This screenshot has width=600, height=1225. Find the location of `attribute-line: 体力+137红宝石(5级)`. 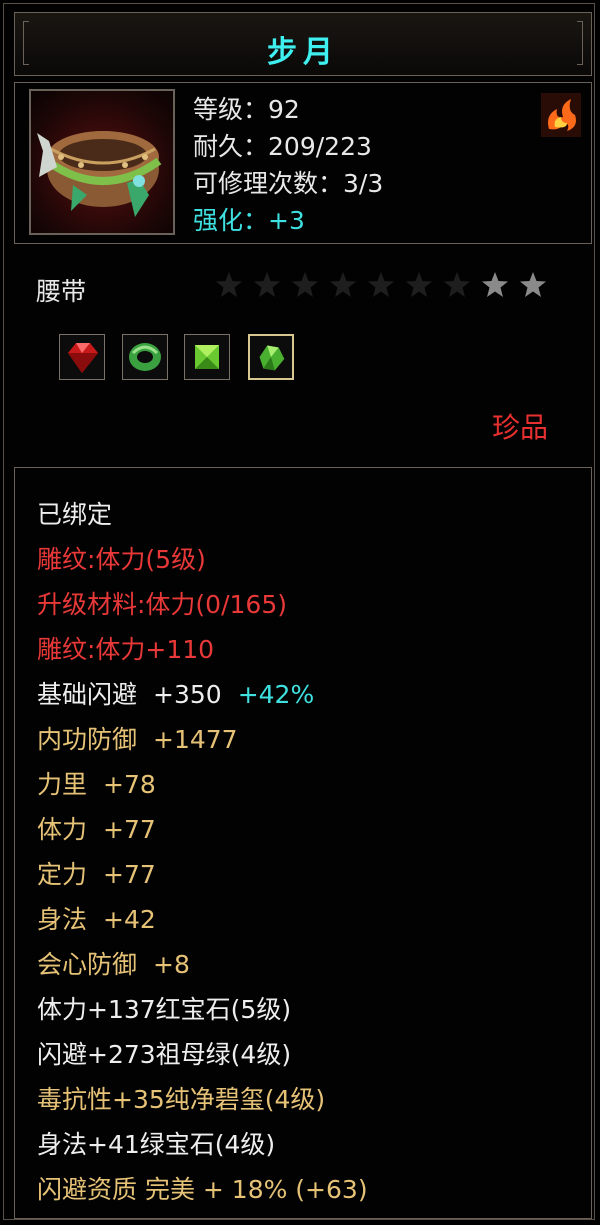

attribute-line: 体力+137红宝石(5级) is located at coordinates (164, 1009).